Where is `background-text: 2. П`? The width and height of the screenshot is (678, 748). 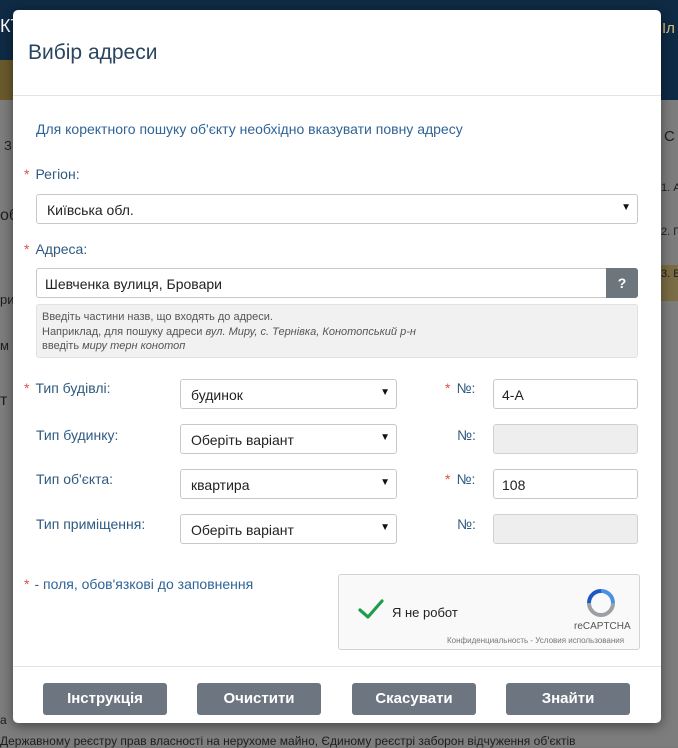
background-text: 2. П is located at coordinates (669, 232).